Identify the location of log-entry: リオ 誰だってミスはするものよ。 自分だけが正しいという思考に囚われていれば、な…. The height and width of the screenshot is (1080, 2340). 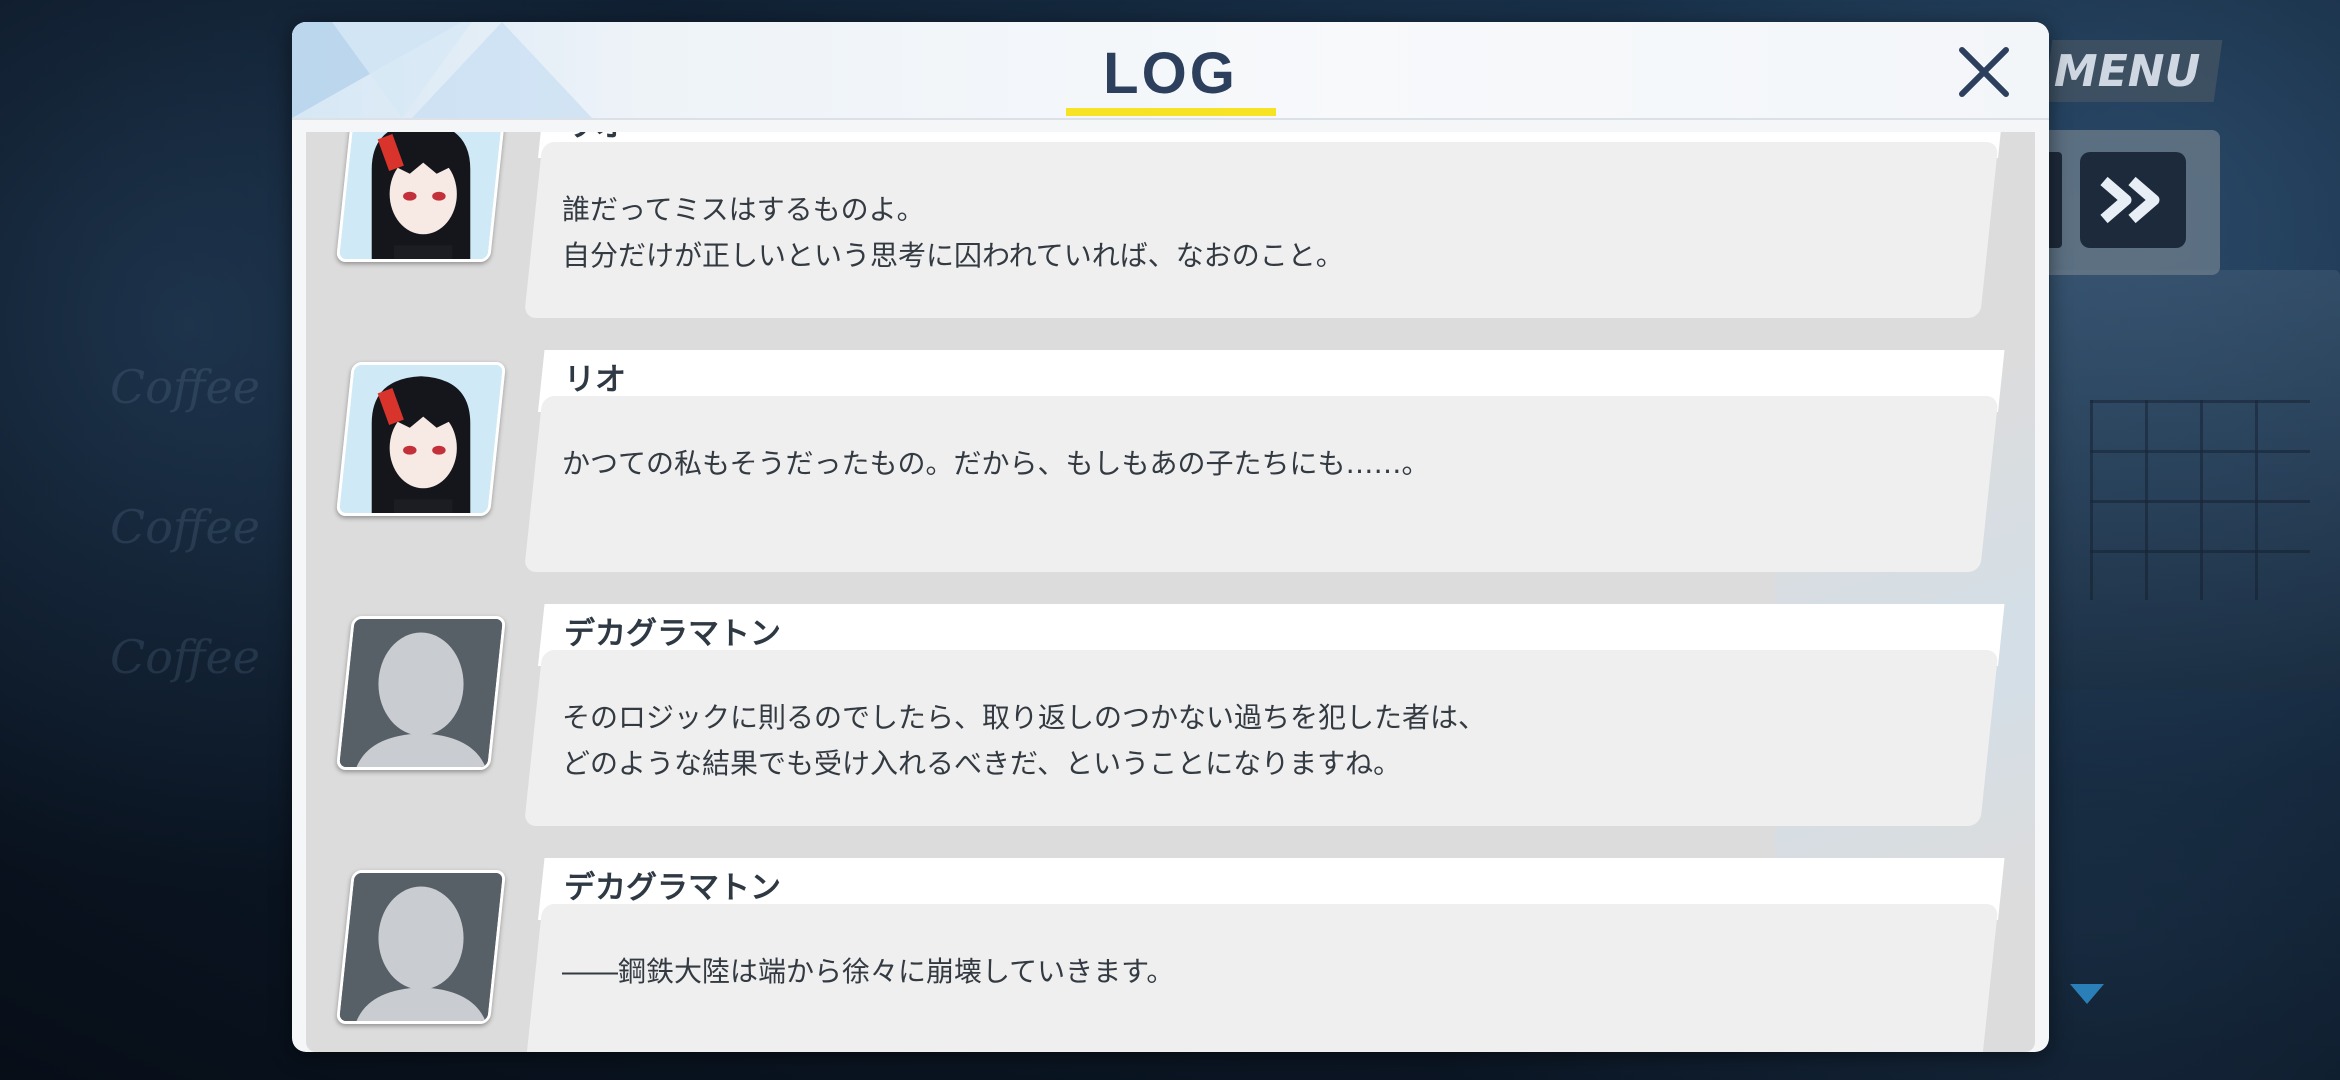
(1170, 234).